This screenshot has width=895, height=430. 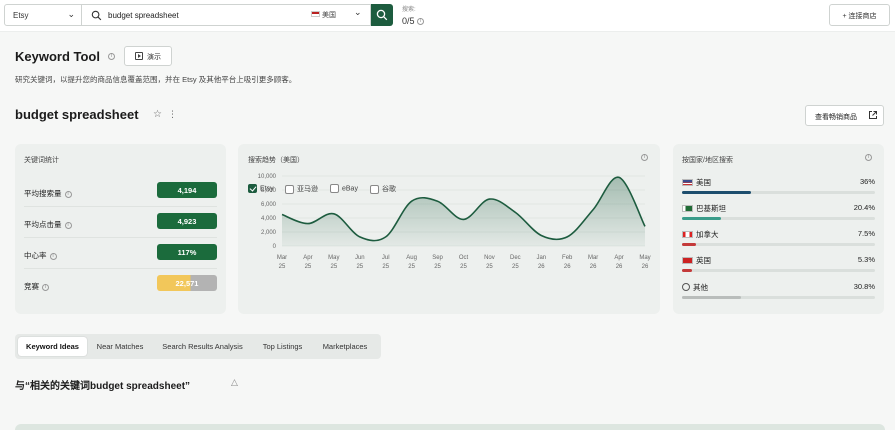 What do you see at coordinates (867, 181) in the screenshot?
I see `country-percent: 36%` at bounding box center [867, 181].